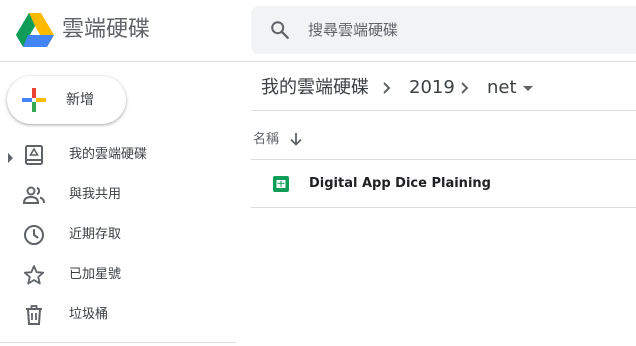 The width and height of the screenshot is (636, 346). I want to click on sidebar-item-my-drive: 我的雲端硬碟, so click(118, 155).